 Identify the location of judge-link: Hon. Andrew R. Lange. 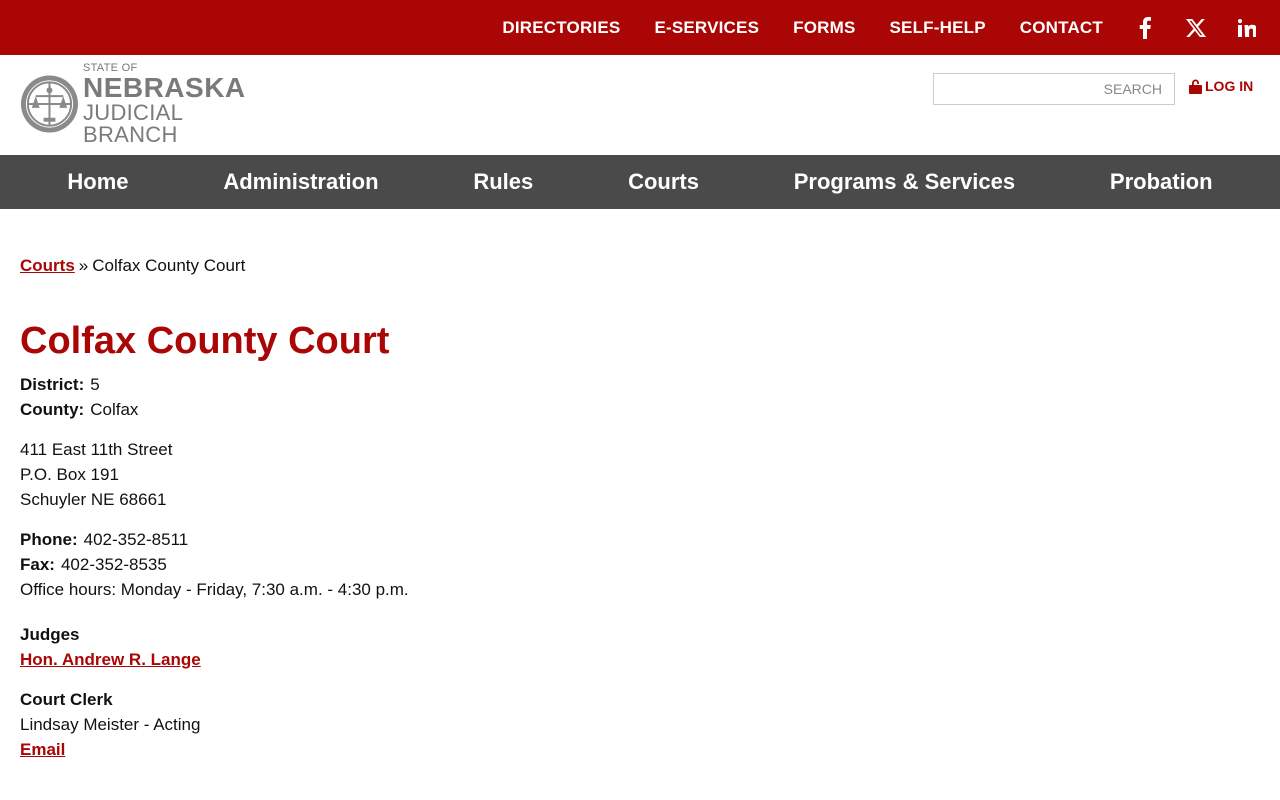
(110, 659).